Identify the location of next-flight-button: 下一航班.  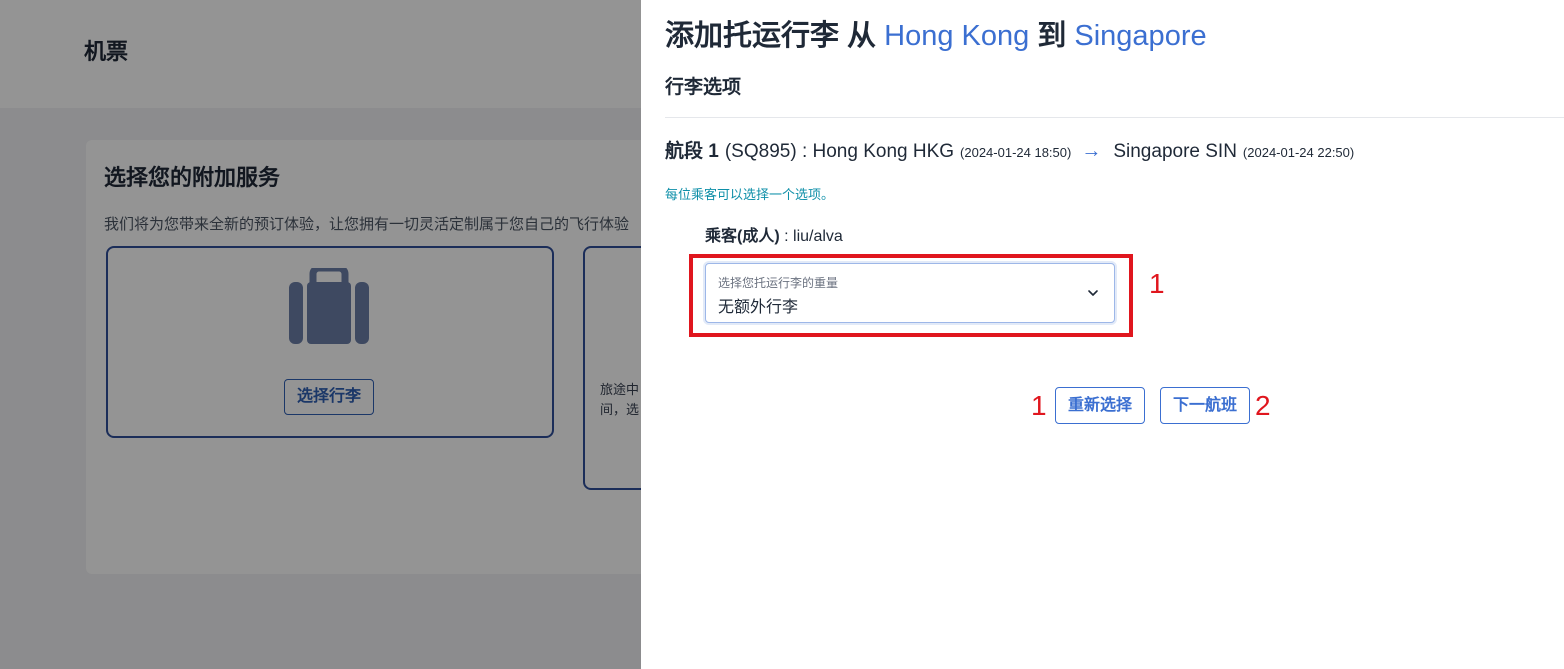
(1205, 405).